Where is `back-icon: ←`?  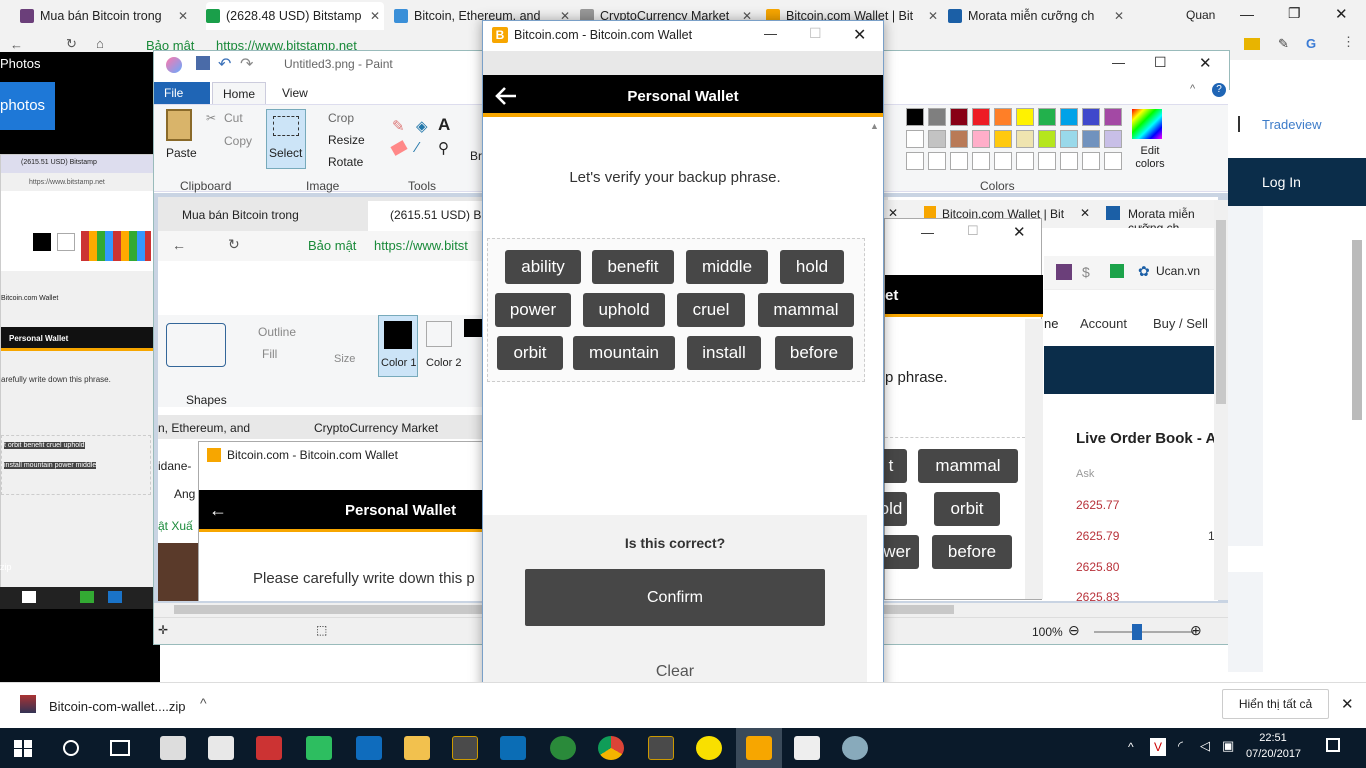 back-icon: ← is located at coordinates (16, 44).